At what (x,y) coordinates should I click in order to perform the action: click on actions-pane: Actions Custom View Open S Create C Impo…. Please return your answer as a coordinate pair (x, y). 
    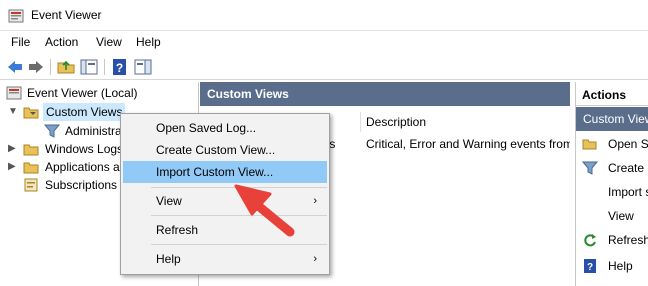
    Looking at the image, I should click on (611, 184).